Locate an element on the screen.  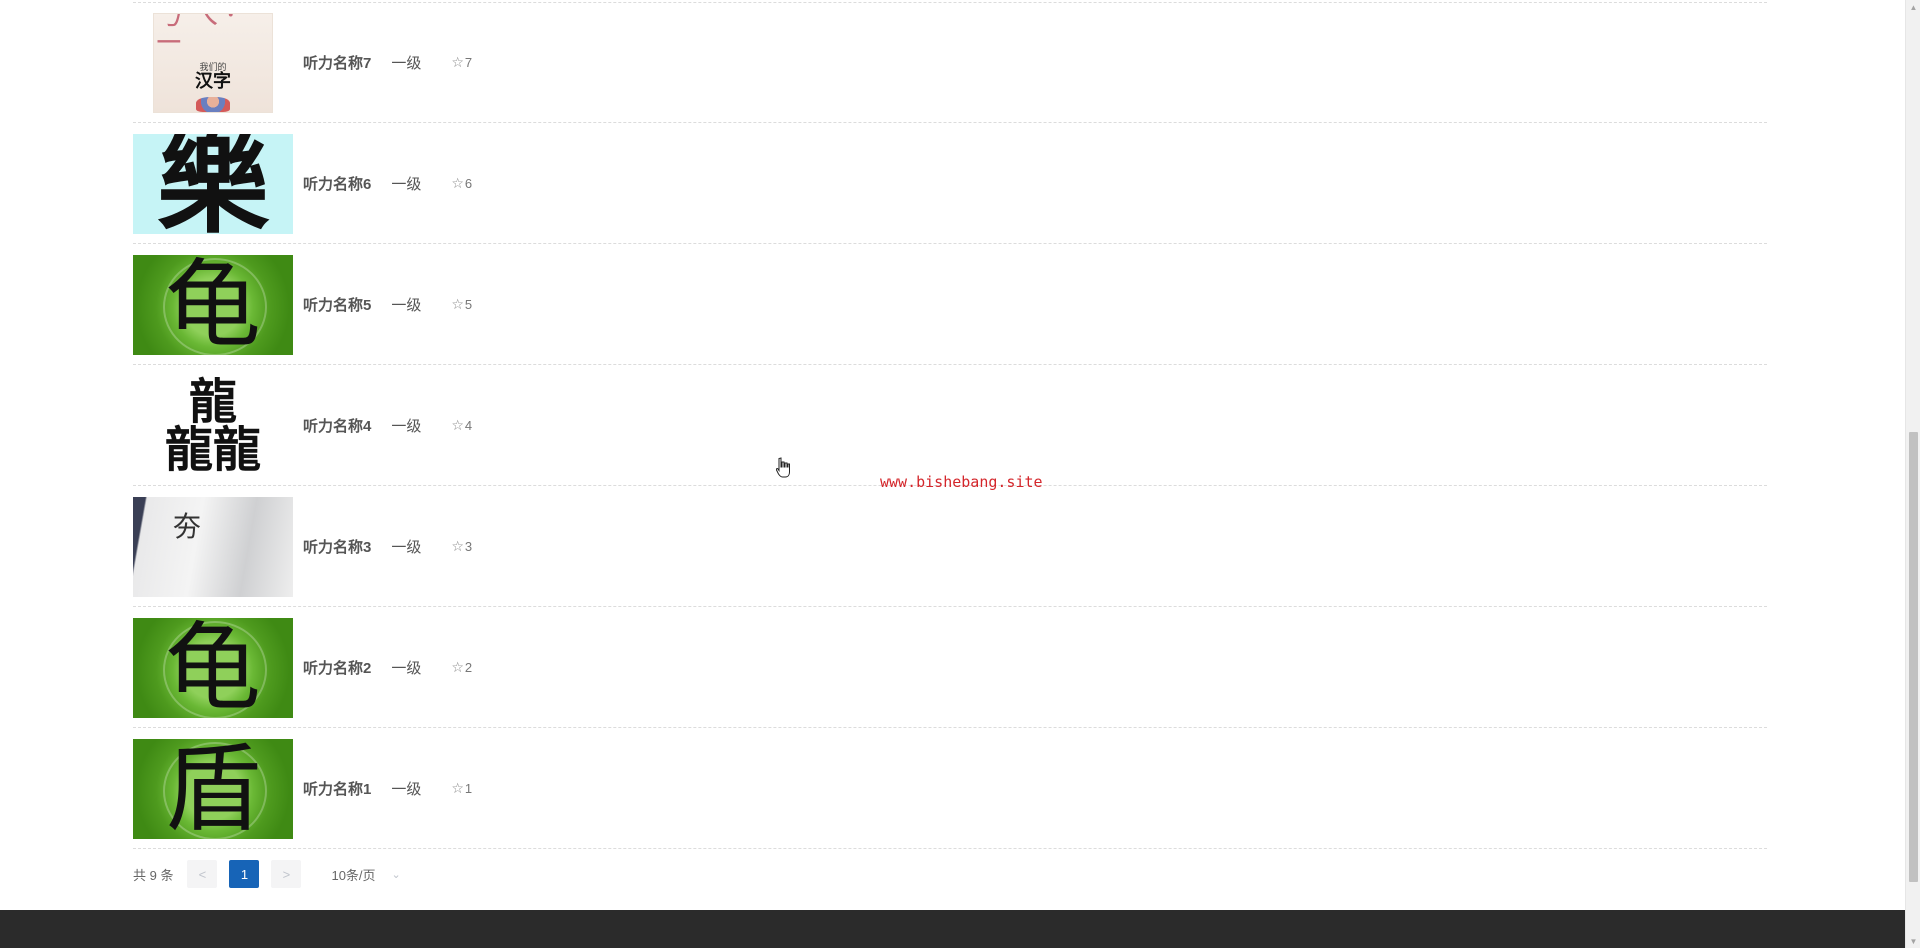
favorite-count: ☆ 3 is located at coordinates (461, 546).